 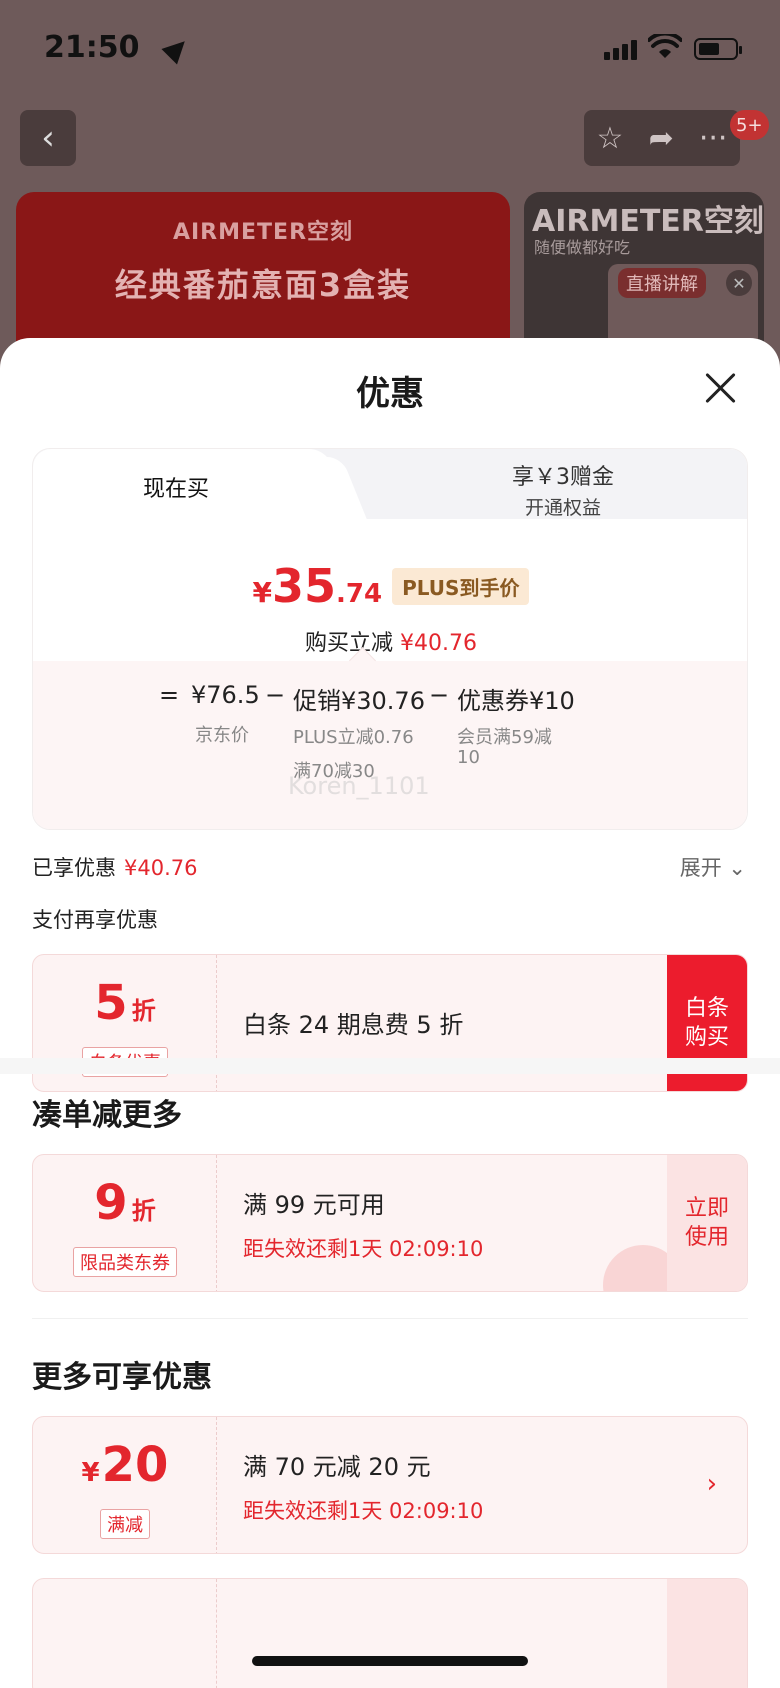 I want to click on coupon-detail-2: 10, so click(x=468, y=757).